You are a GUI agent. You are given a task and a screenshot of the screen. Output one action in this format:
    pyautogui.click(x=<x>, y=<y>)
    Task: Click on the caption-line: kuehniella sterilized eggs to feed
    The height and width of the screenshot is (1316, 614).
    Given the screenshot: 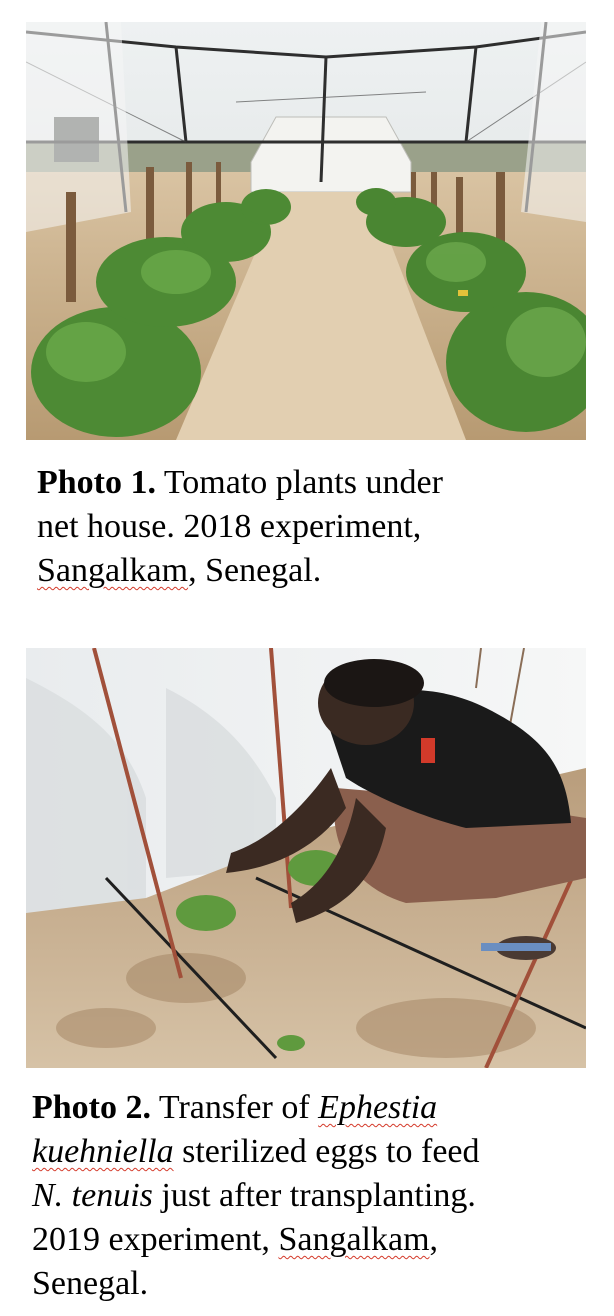 What is the action you would take?
    pyautogui.click(x=256, y=1152)
    